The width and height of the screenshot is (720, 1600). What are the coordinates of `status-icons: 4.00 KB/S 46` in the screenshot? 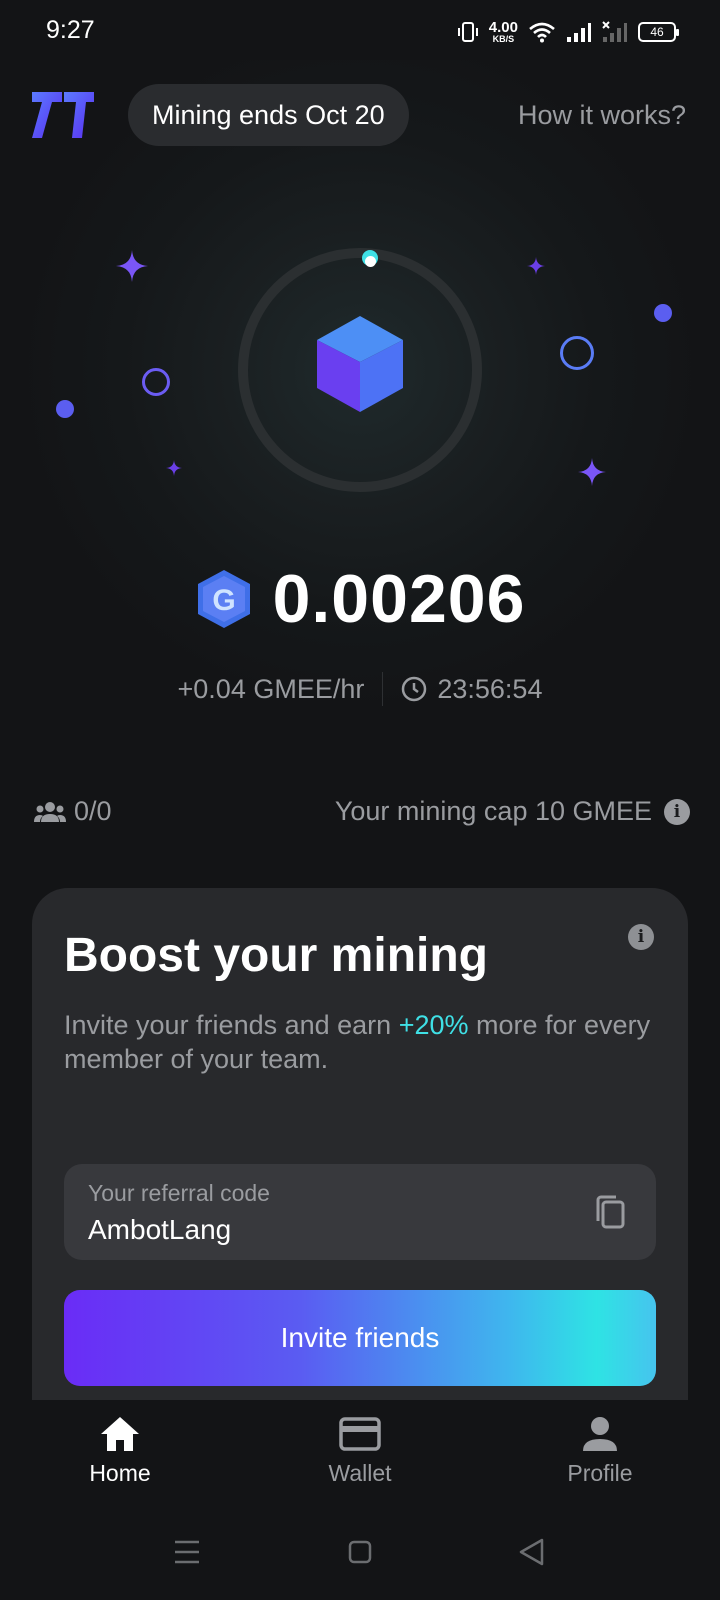 It's located at (568, 32).